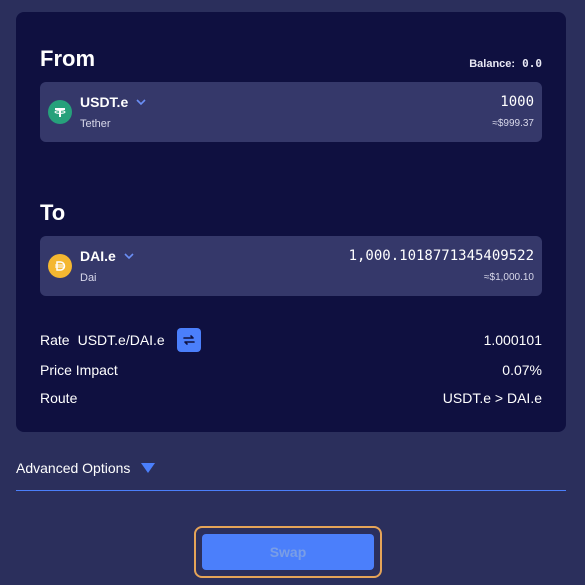 The image size is (585, 585). What do you see at coordinates (121, 340) in the screenshot?
I see `rate-pair: USDT.e/DAI.e` at bounding box center [121, 340].